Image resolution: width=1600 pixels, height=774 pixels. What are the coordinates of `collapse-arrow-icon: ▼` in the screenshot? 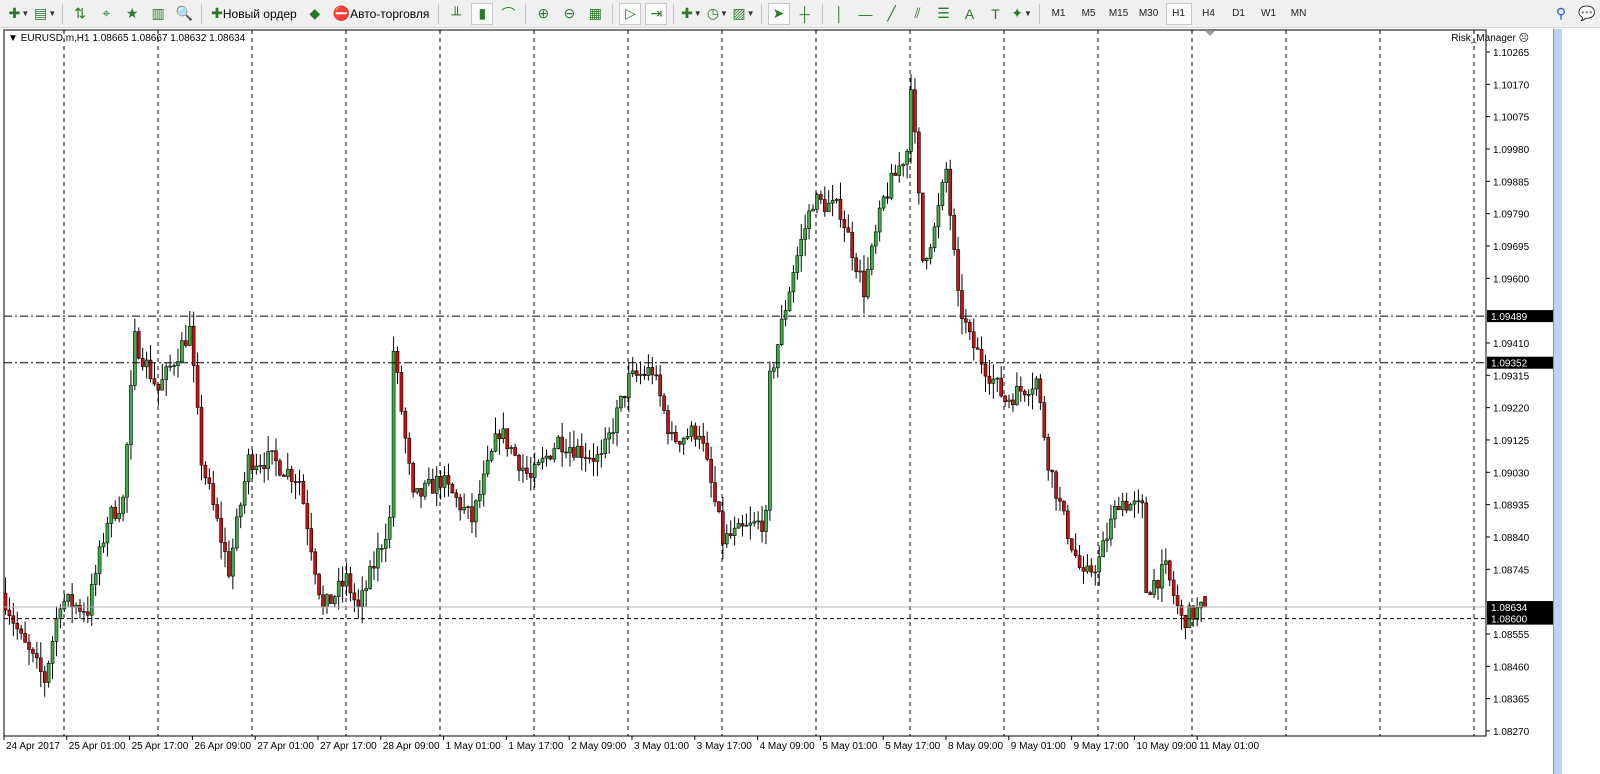 It's located at (14, 38).